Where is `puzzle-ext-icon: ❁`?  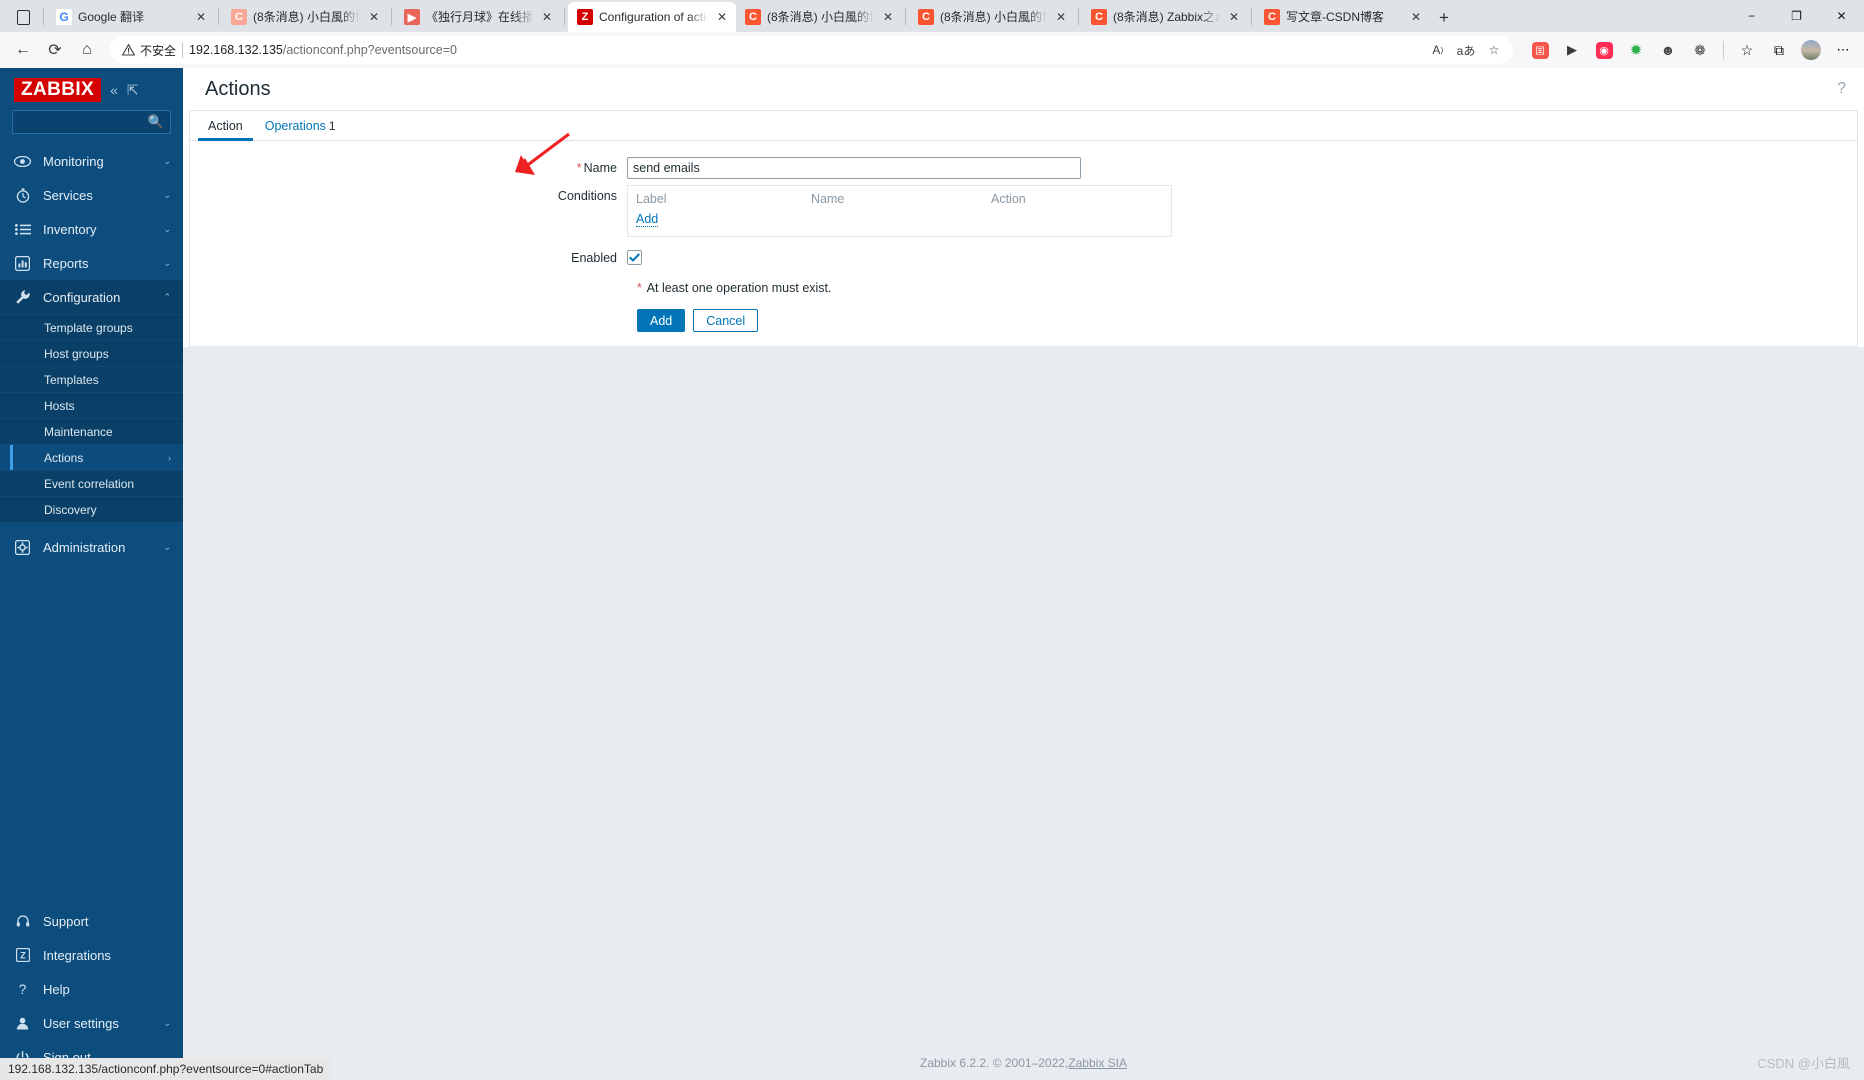 puzzle-ext-icon: ❁ is located at coordinates (1700, 50).